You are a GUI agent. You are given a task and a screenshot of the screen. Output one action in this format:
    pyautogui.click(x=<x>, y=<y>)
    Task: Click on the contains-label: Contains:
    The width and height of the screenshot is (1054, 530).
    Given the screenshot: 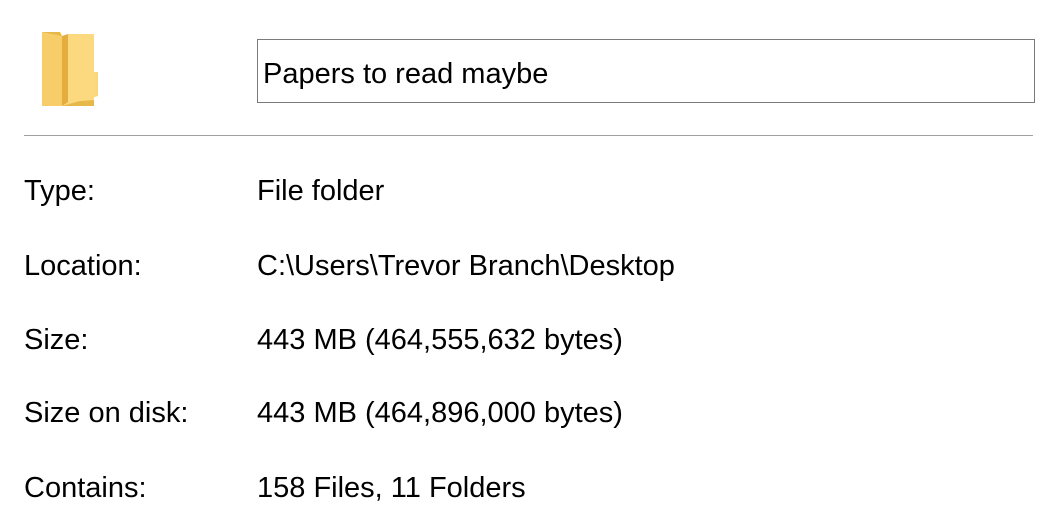 What is the action you would take?
    pyautogui.click(x=85, y=488)
    